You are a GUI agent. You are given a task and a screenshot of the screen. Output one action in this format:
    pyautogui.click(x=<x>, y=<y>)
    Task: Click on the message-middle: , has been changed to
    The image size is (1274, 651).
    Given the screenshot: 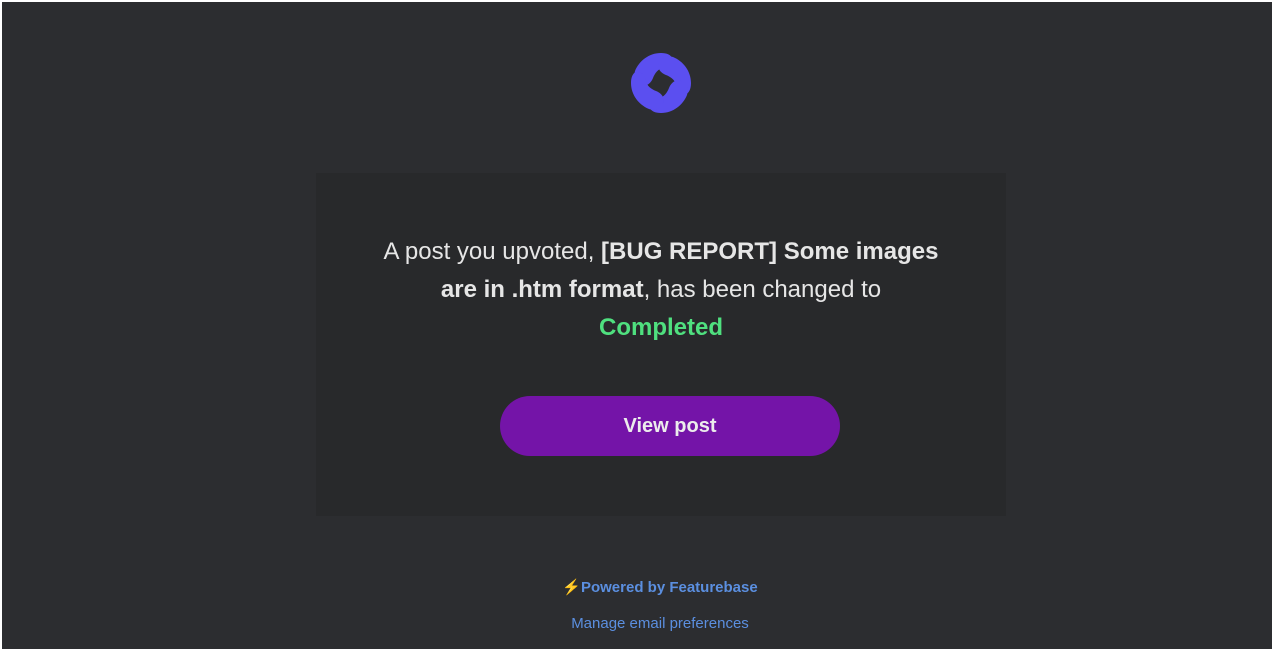 What is the action you would take?
    pyautogui.click(x=762, y=289)
    